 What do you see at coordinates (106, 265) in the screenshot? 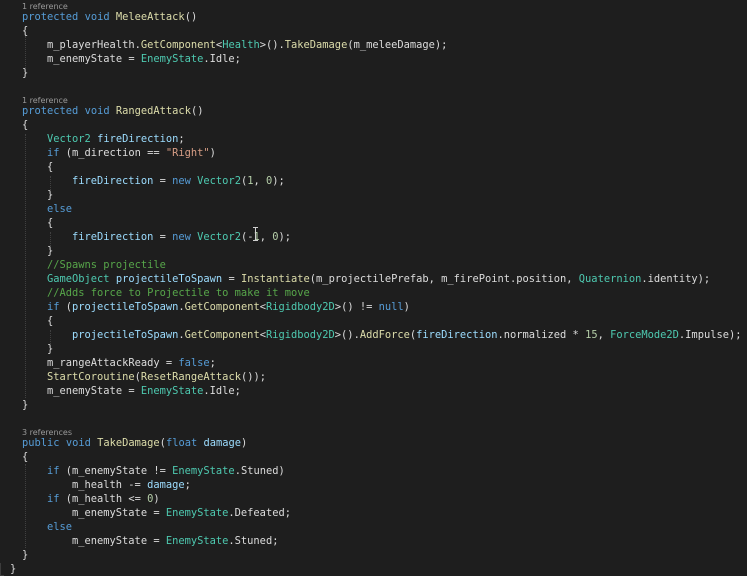
I see `code-line: //Spawns projectile` at bounding box center [106, 265].